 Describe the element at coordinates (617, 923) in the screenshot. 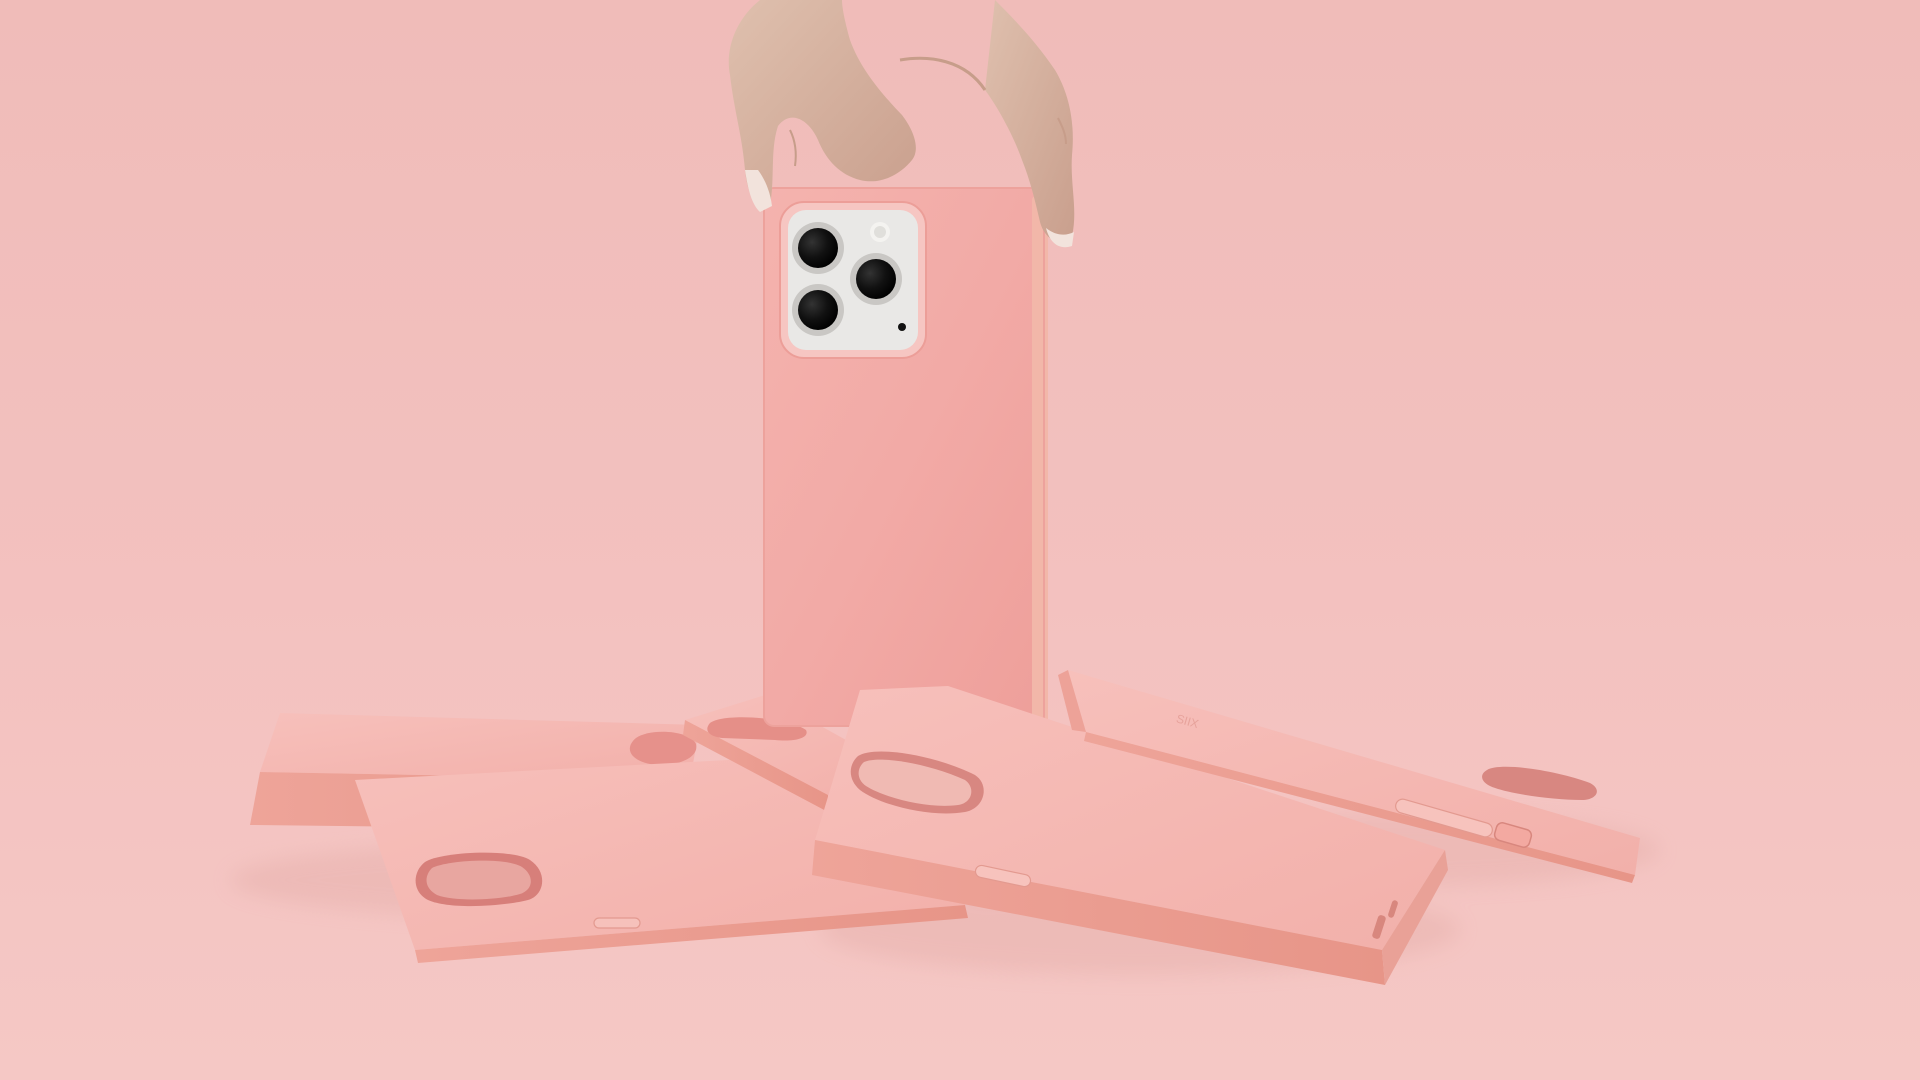

I see `side-button-icon` at that location.